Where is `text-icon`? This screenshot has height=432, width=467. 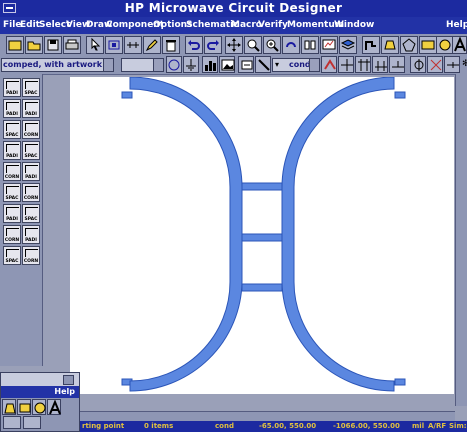
text-icon is located at coordinates (55, 407).